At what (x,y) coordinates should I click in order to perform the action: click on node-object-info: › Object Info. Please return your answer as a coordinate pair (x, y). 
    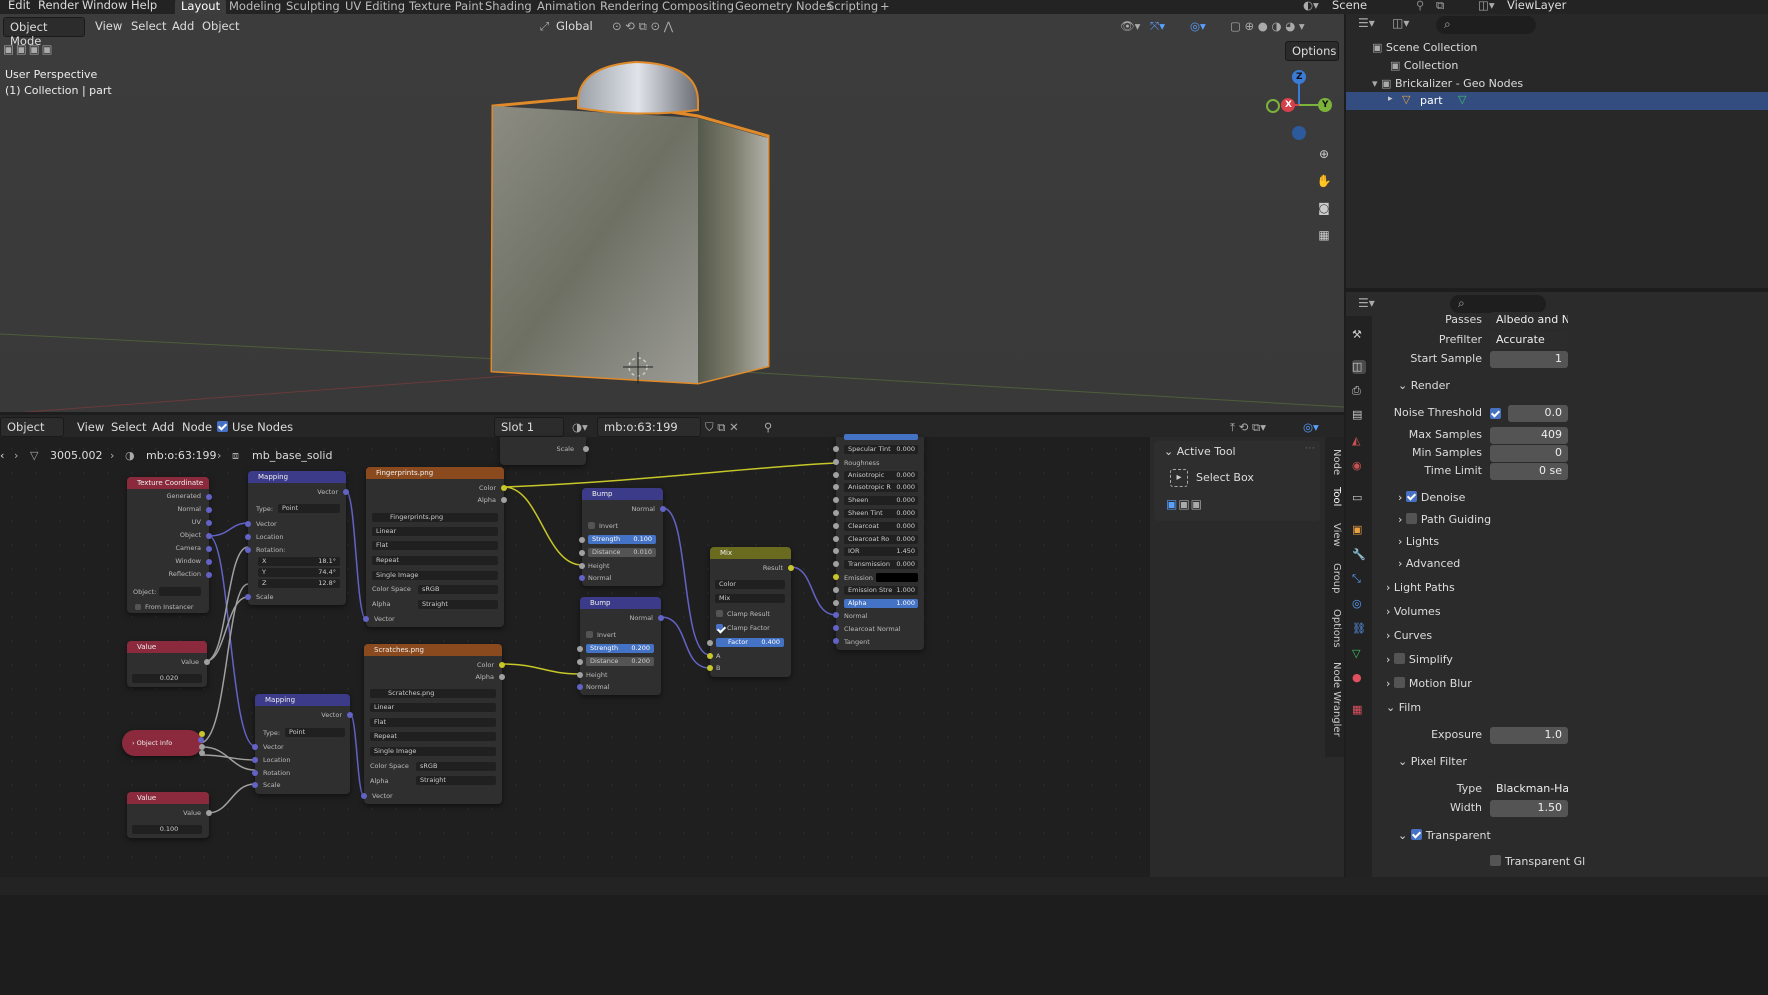
    Looking at the image, I should click on (163, 743).